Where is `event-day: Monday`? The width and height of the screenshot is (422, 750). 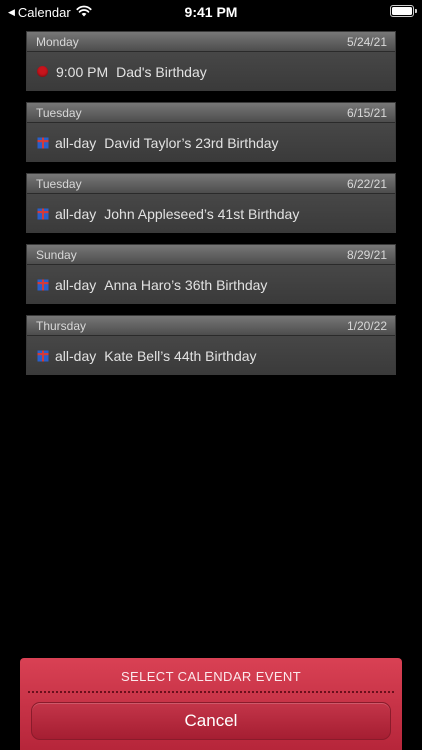 event-day: Monday is located at coordinates (57, 41).